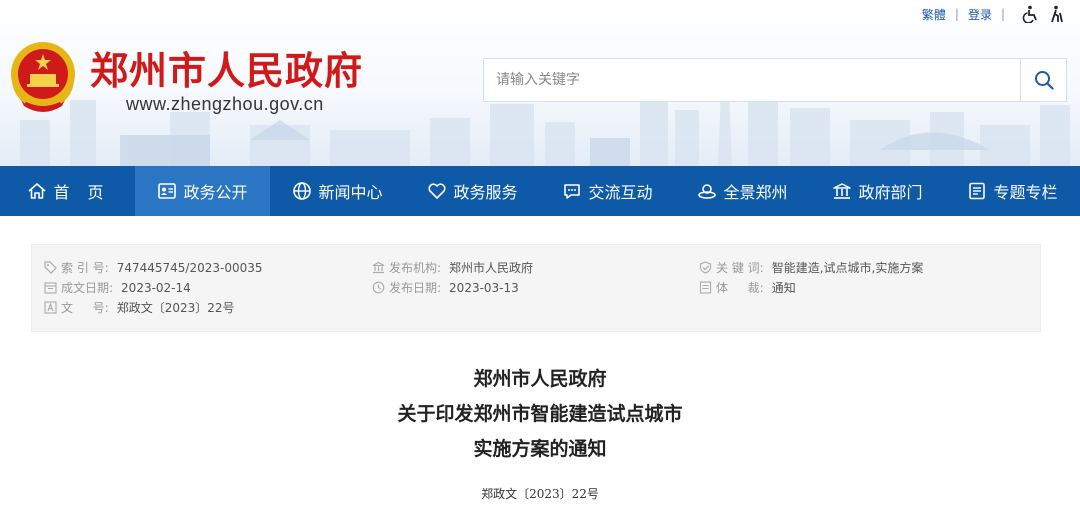 Image resolution: width=1080 pixels, height=507 pixels. Describe the element at coordinates (1031, 14) in the screenshot. I see `wheelchair-accessibility-icon` at that location.